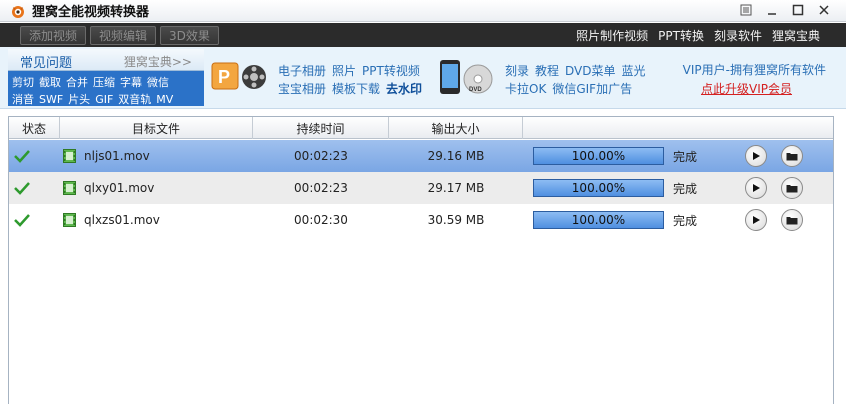 This screenshot has height=404, width=846. I want to click on file-name: qlxzs01.mov, so click(122, 220).